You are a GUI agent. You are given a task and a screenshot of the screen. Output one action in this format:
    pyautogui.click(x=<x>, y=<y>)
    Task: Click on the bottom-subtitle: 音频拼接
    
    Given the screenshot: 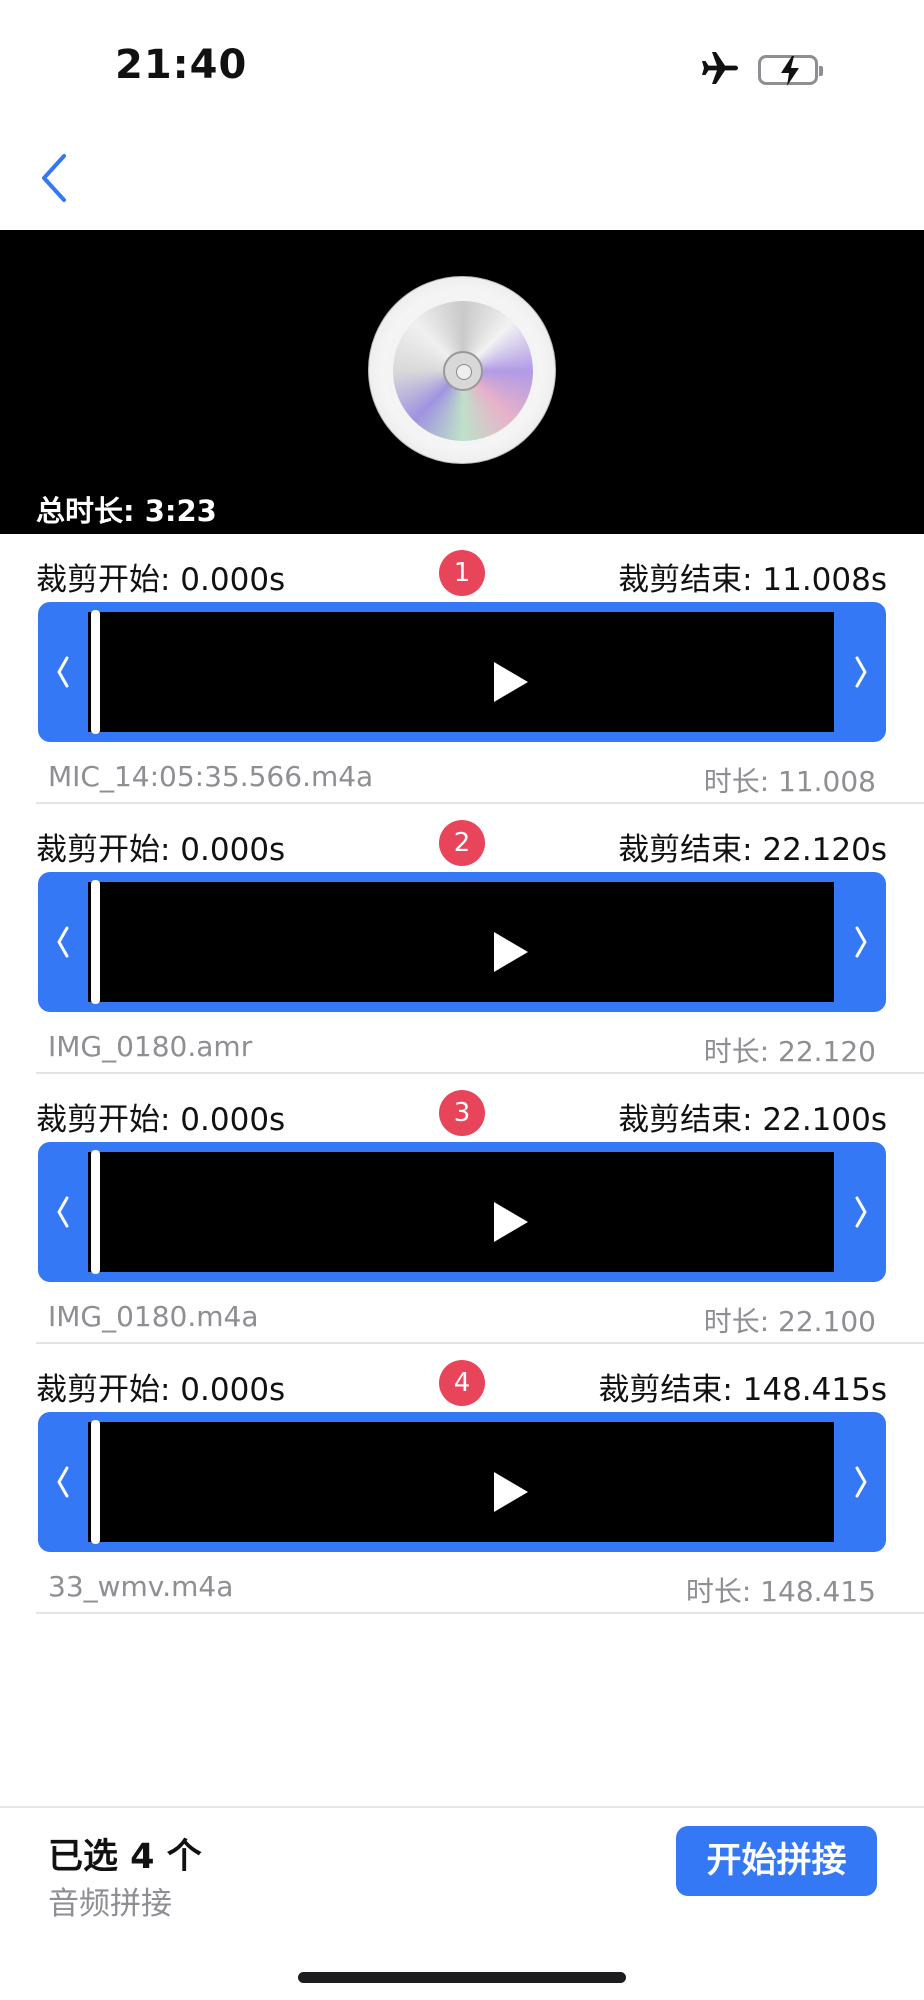 What is the action you would take?
    pyautogui.click(x=110, y=1904)
    